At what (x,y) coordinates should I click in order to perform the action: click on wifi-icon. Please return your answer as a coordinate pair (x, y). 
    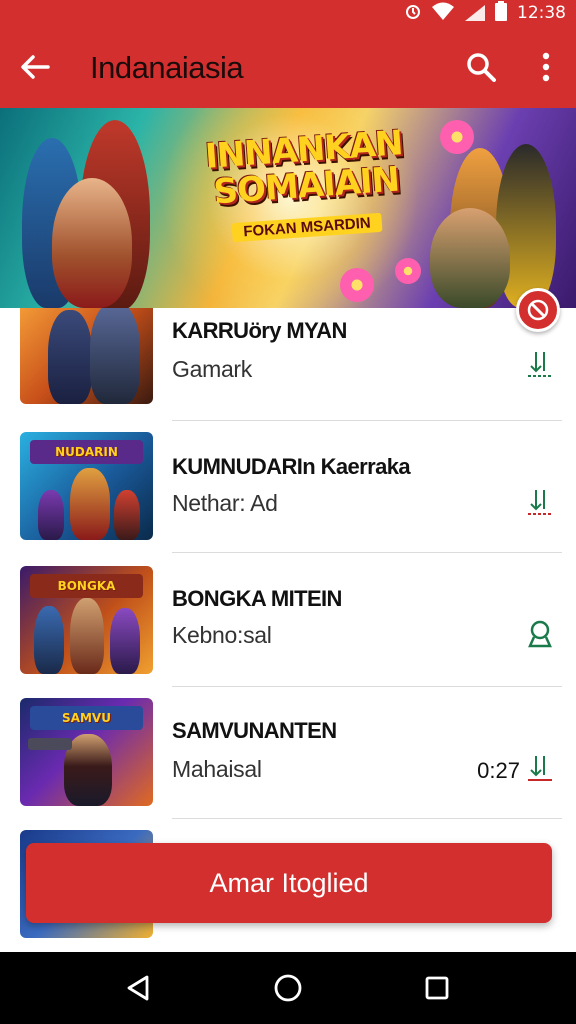
    Looking at the image, I should click on (443, 13).